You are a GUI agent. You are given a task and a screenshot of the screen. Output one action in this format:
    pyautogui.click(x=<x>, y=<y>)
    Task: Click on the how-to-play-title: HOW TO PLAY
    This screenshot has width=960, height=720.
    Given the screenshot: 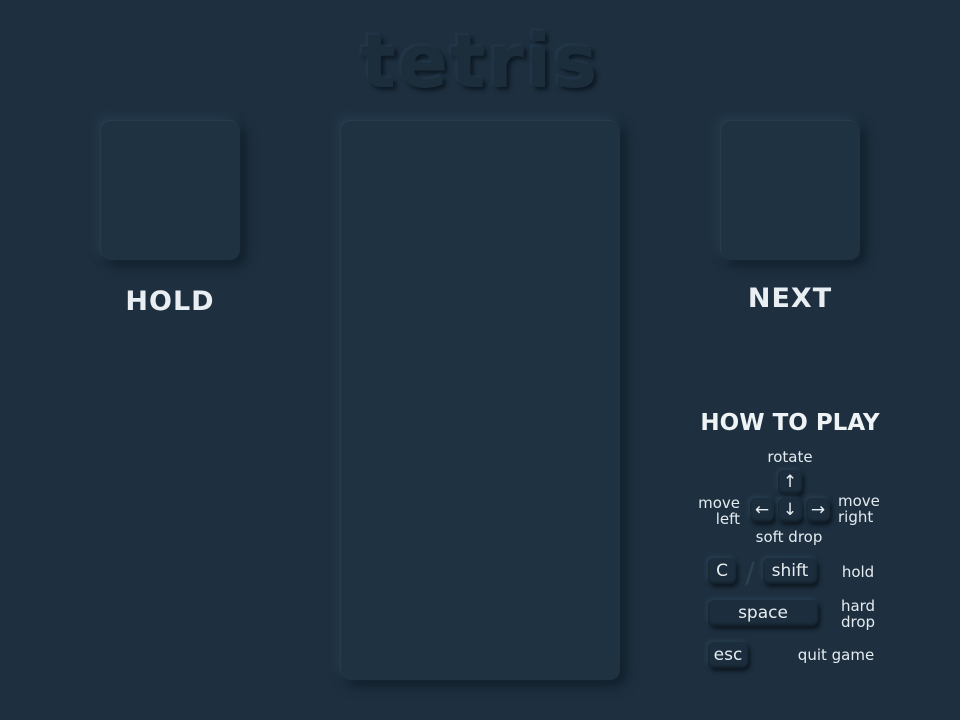 What is the action you would take?
    pyautogui.click(x=790, y=423)
    